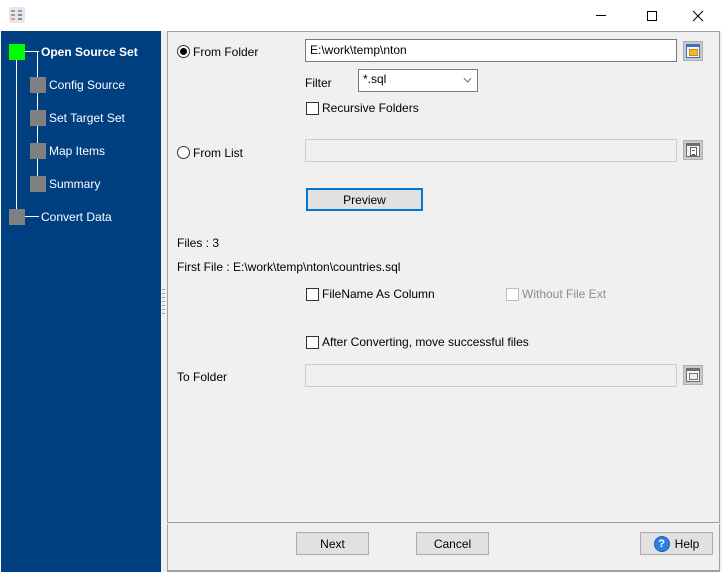 Image resolution: width=722 pixels, height=572 pixels. I want to click on to-folder-input, so click(491, 375).